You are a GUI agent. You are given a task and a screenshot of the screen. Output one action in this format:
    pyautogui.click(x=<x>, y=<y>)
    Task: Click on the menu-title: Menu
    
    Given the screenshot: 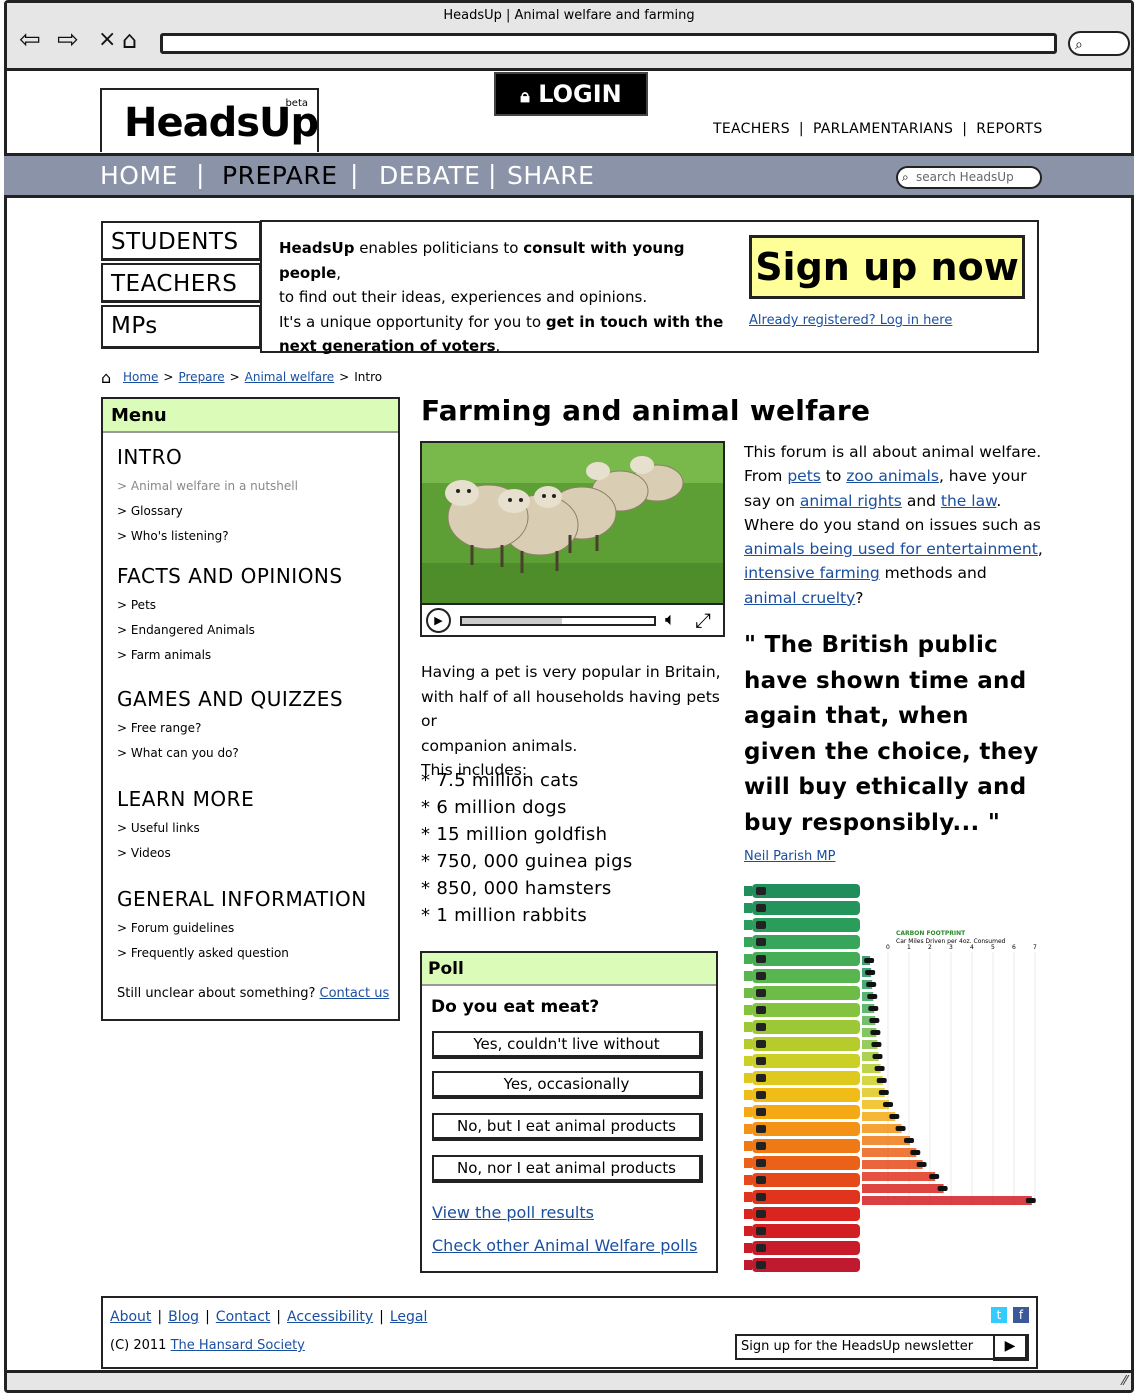 What is the action you would take?
    pyautogui.click(x=250, y=416)
    